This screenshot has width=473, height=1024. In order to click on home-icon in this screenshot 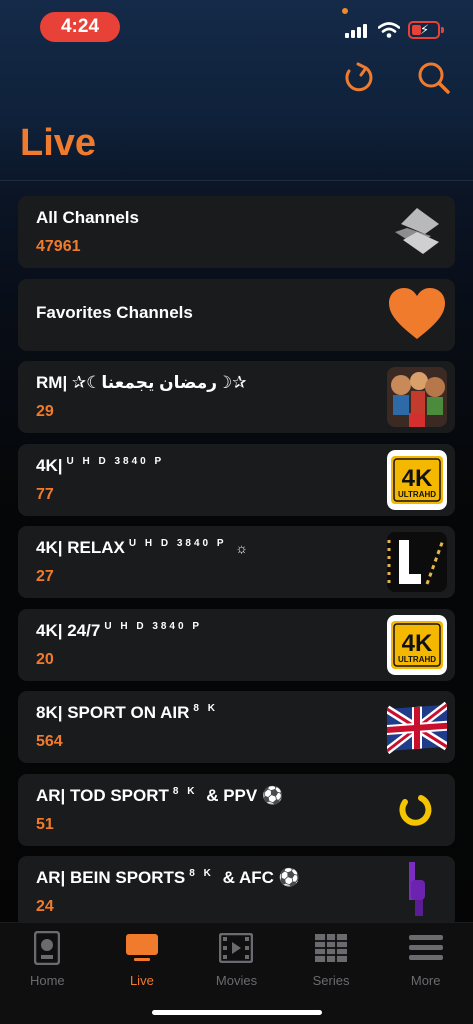, I will do `click(47, 948)`.